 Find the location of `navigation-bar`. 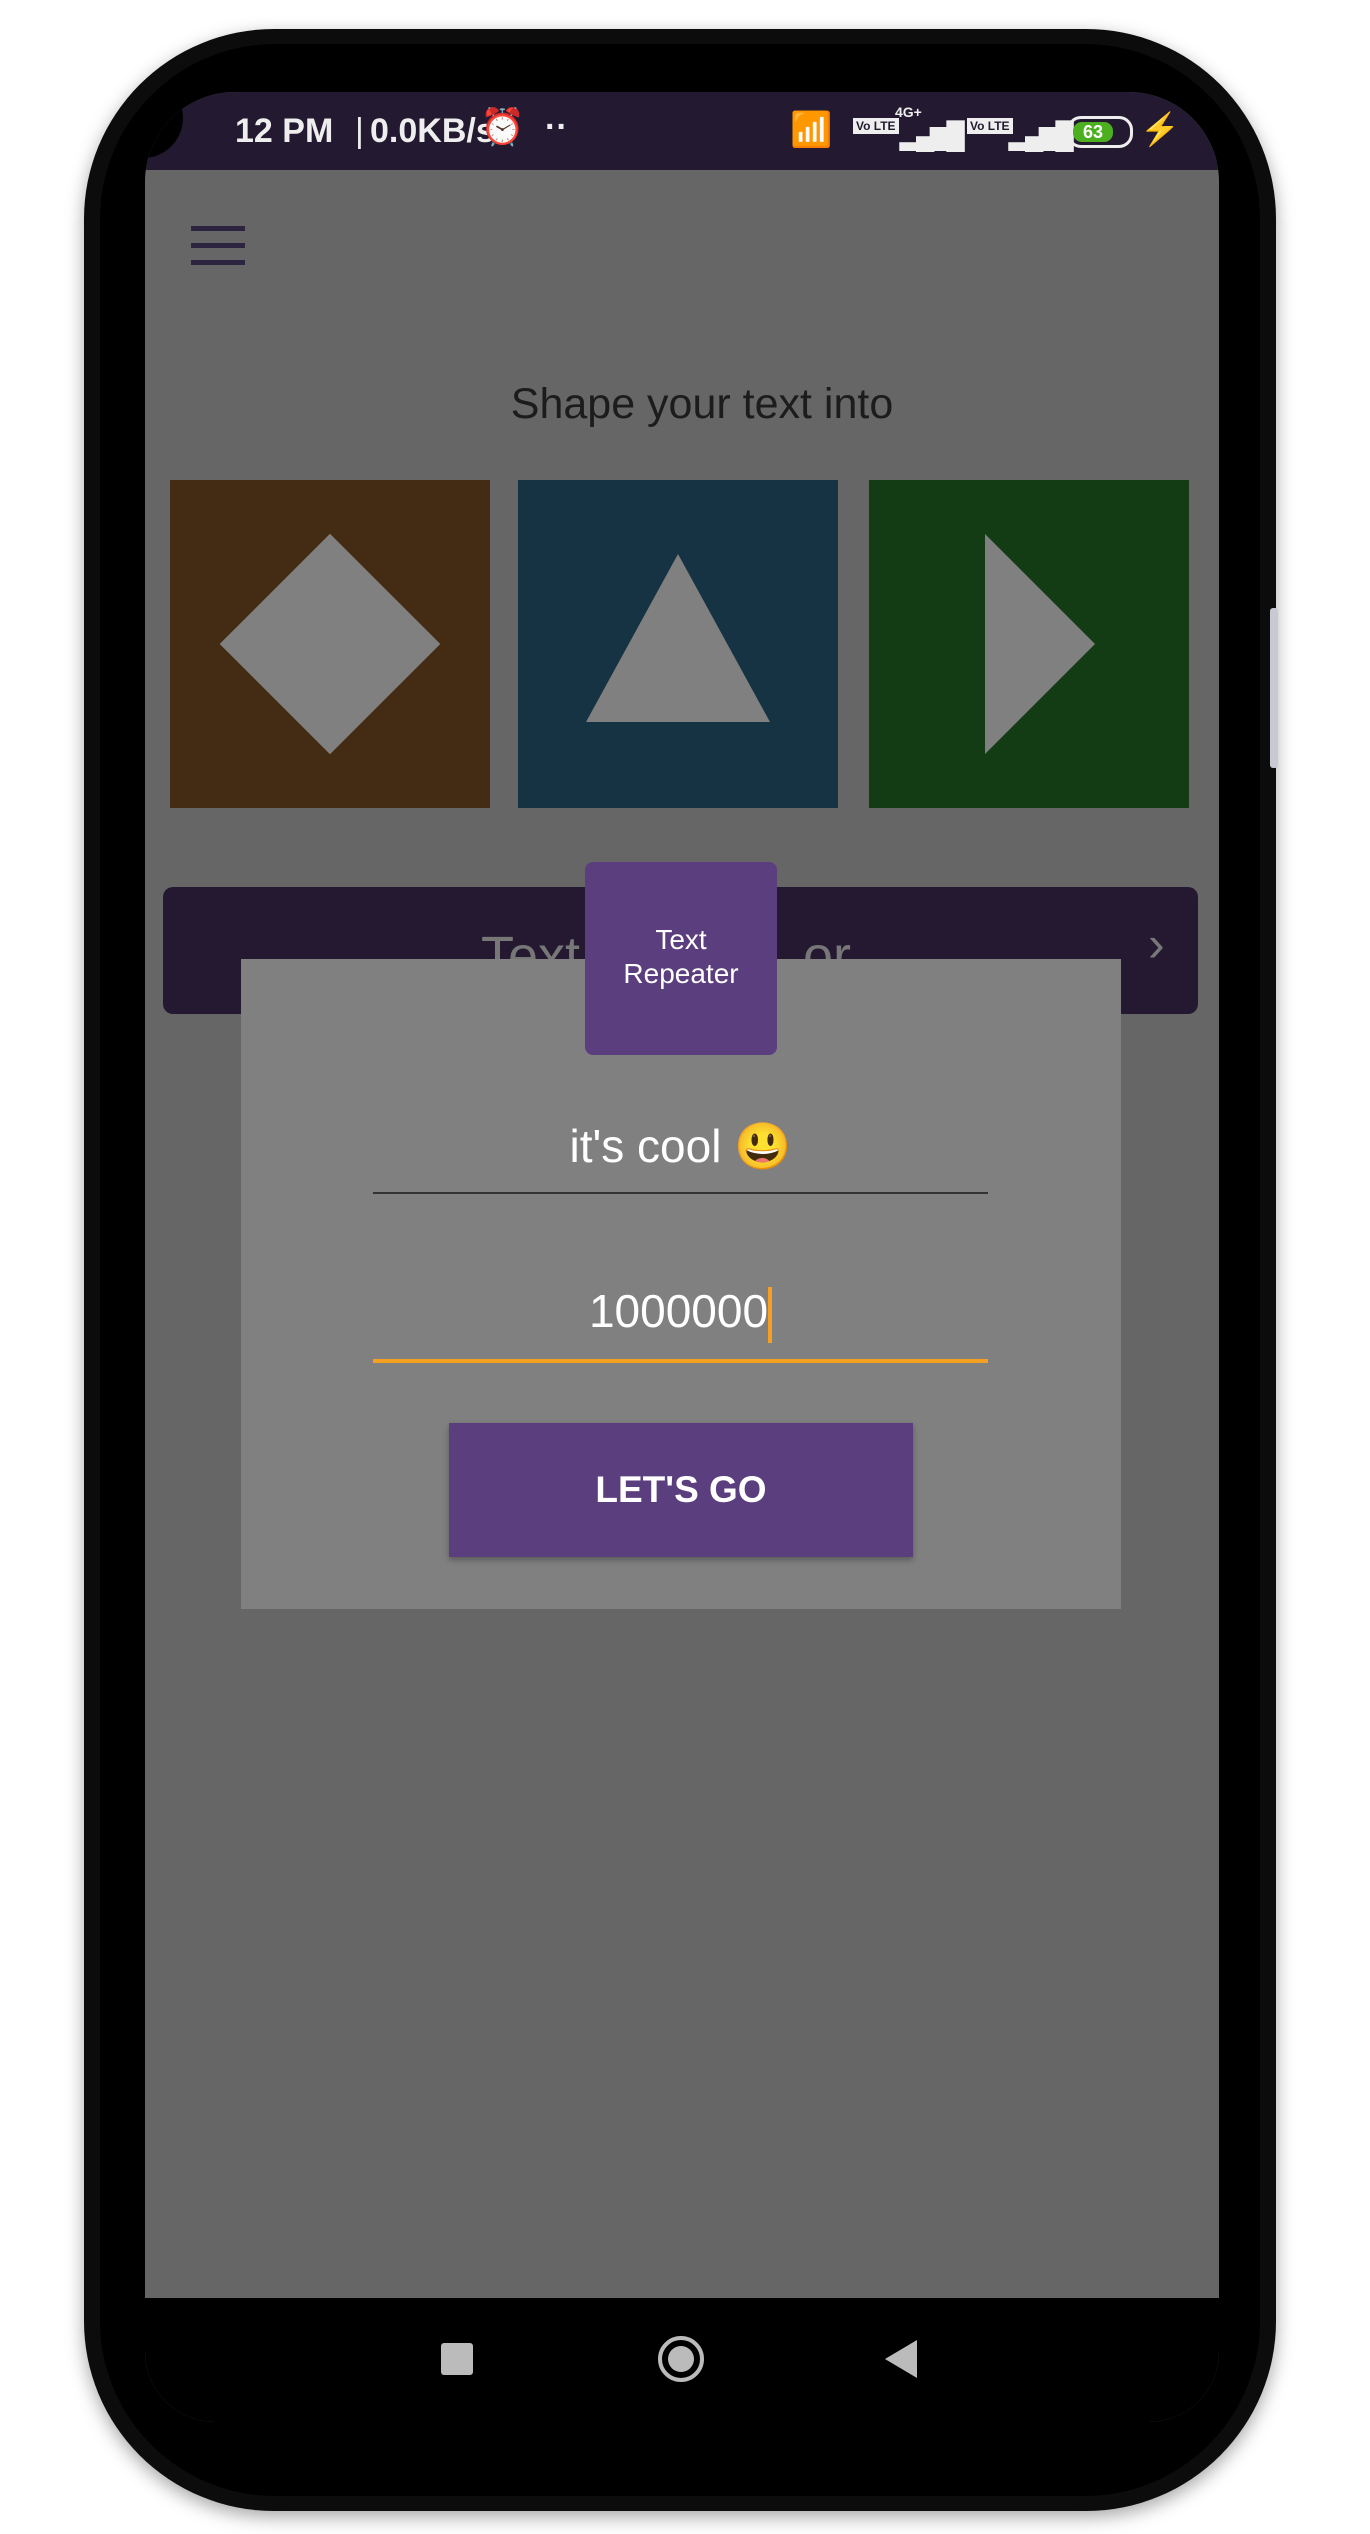

navigation-bar is located at coordinates (682, 2360).